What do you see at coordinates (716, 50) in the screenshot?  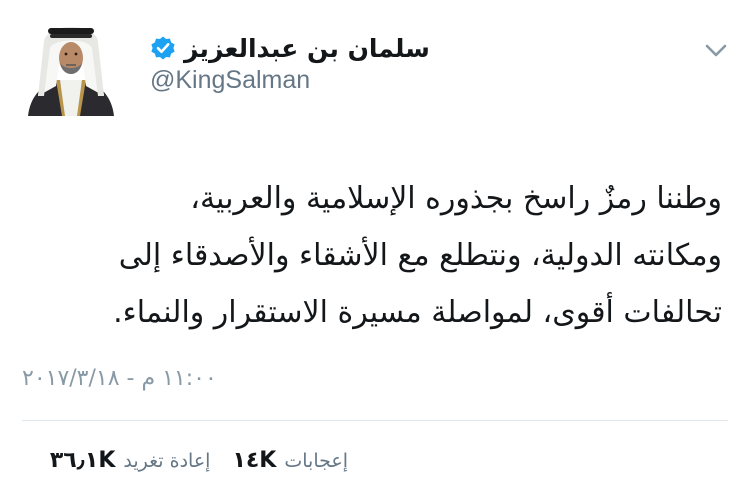 I see `chevron-down-icon` at bounding box center [716, 50].